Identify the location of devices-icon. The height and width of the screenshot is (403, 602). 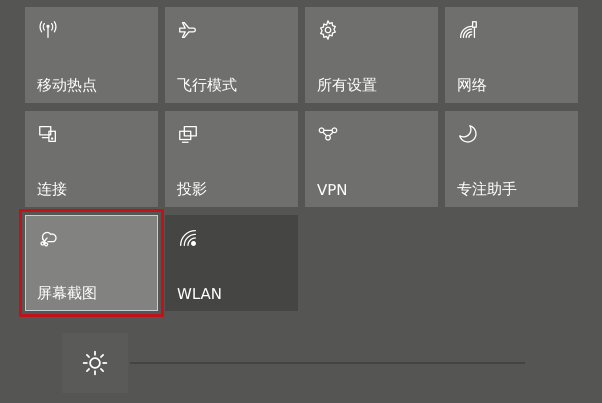
(48, 134).